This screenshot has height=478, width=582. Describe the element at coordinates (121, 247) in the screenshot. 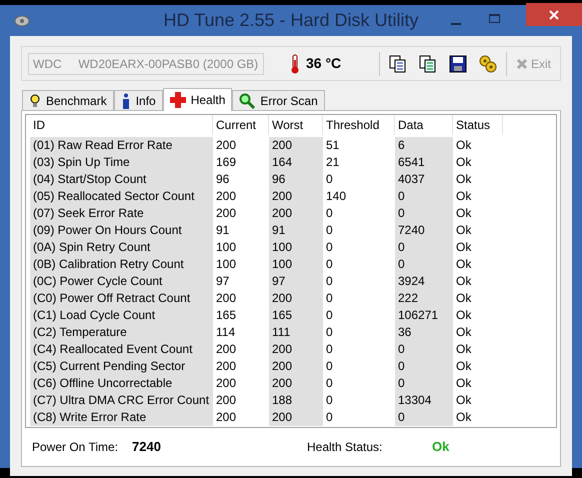

I see `table-cell: (0A) Spin Retry Count` at that location.